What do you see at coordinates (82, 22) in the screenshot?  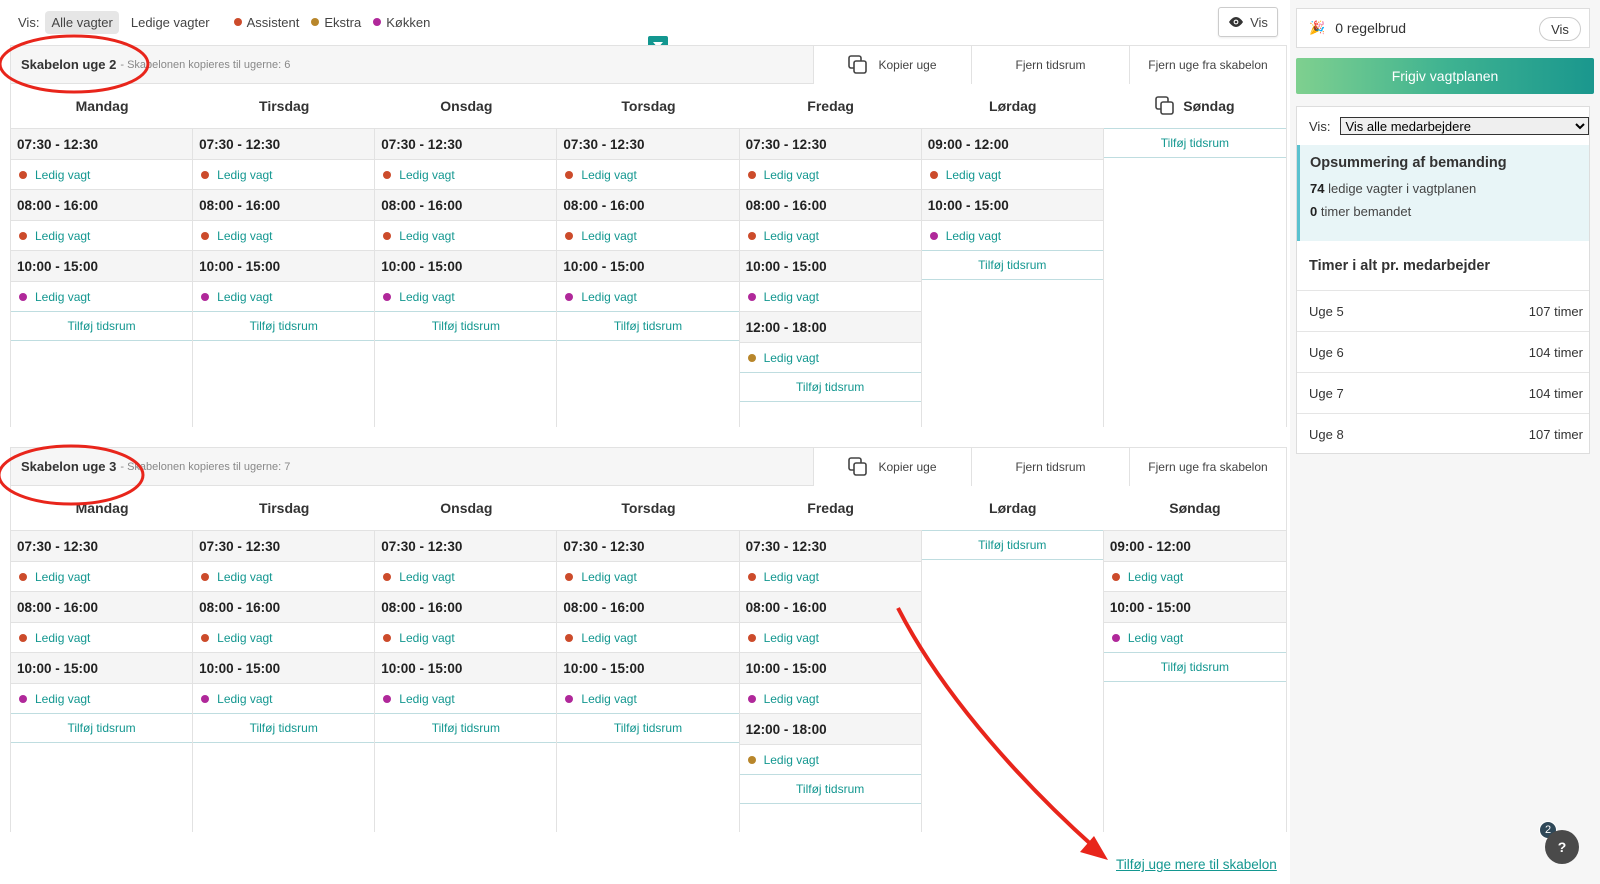 I see `filter-all-shifts: Alle vagter` at bounding box center [82, 22].